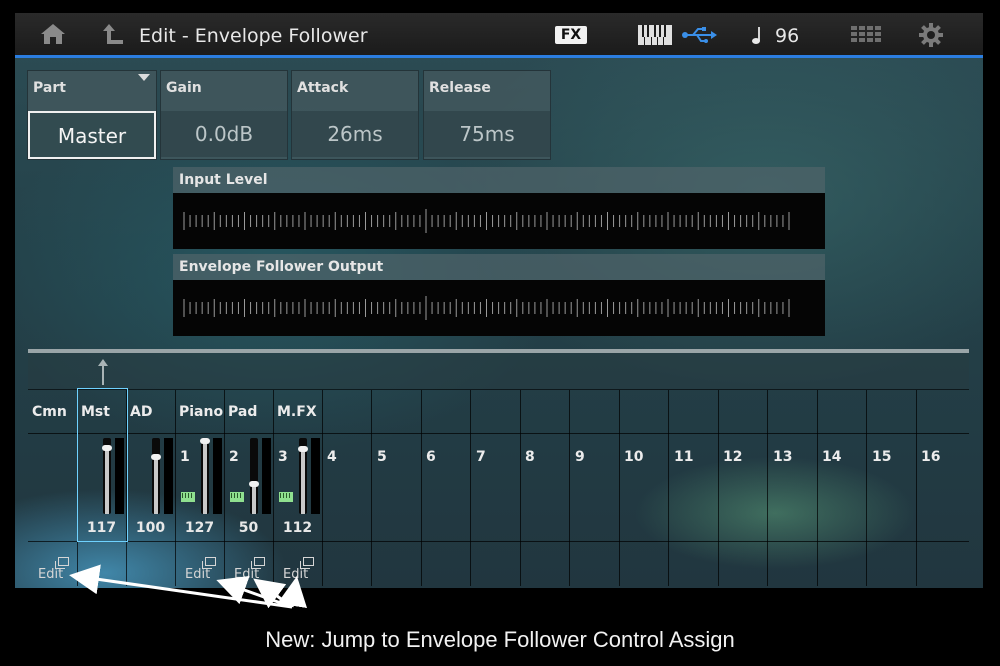 The image size is (1000, 666). What do you see at coordinates (931, 35) in the screenshot?
I see `gear-icon` at bounding box center [931, 35].